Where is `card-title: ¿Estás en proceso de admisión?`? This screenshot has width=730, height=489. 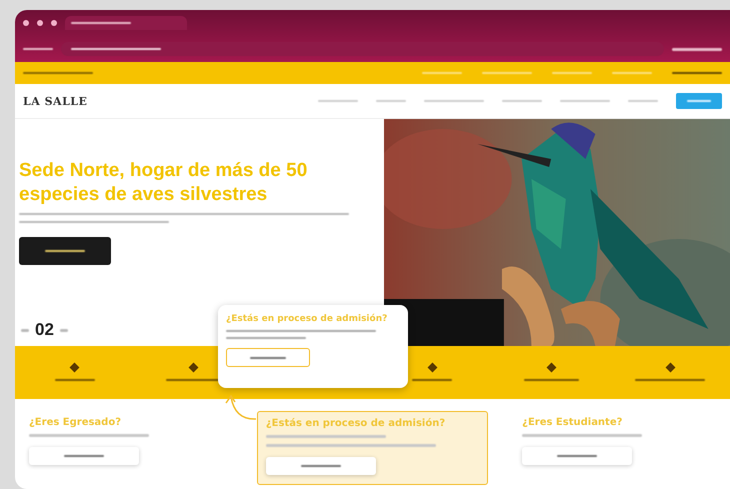 card-title: ¿Estás en proceso de admisión? is located at coordinates (356, 423).